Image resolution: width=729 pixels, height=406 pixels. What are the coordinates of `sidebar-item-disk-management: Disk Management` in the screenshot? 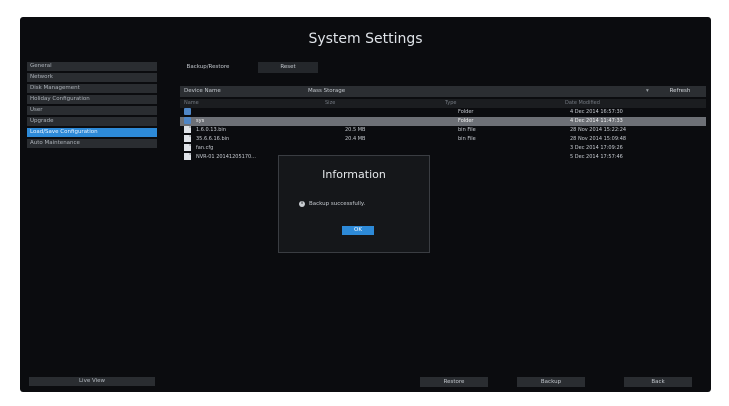 It's located at (92, 88).